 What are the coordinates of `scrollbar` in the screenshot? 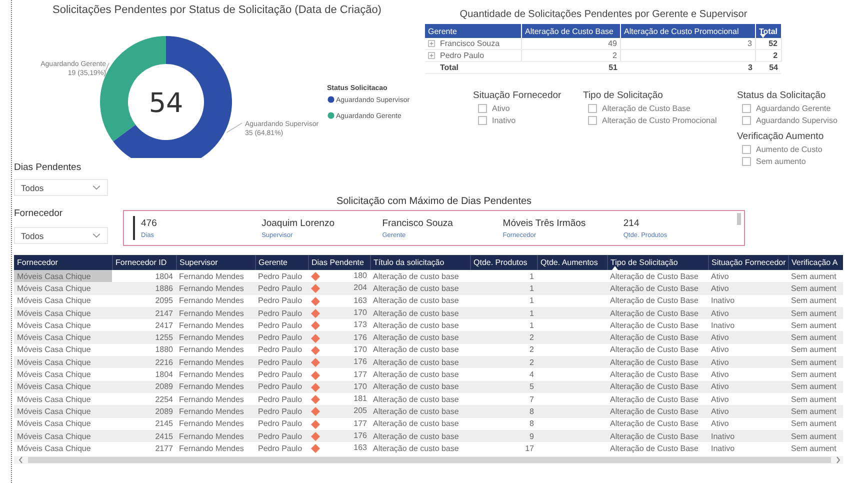 It's located at (428, 460).